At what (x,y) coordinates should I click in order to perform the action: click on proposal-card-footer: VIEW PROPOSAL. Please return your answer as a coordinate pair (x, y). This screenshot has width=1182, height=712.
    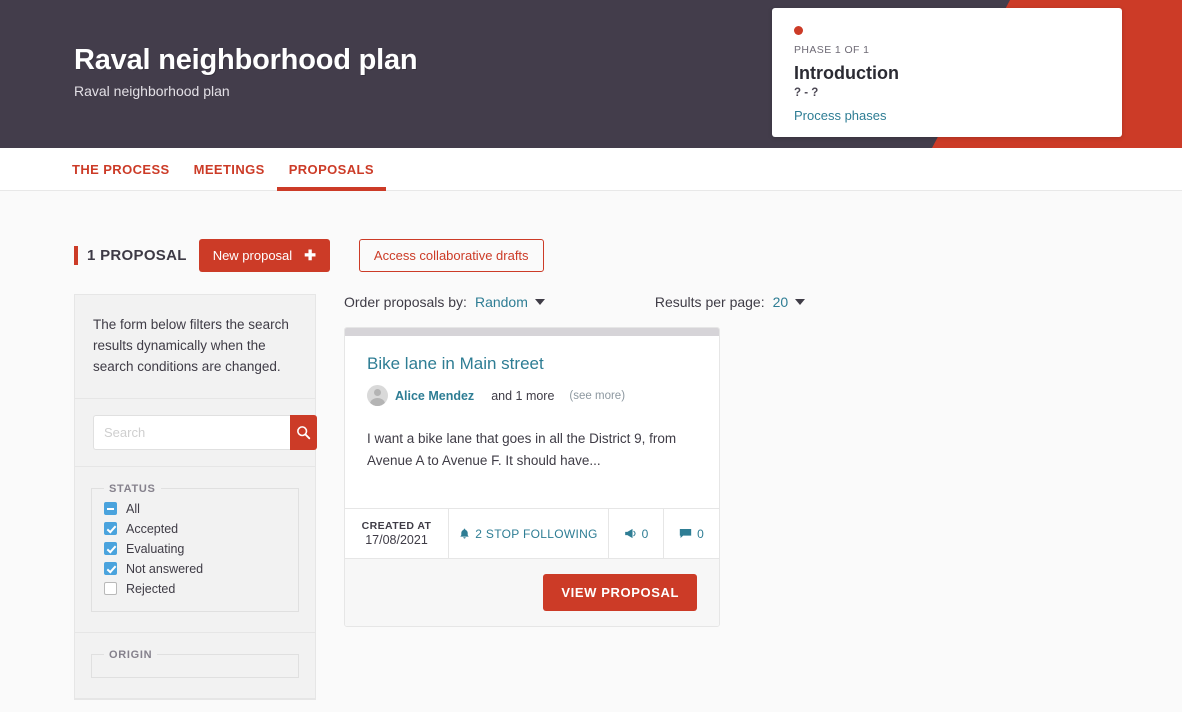
    Looking at the image, I should click on (532, 593).